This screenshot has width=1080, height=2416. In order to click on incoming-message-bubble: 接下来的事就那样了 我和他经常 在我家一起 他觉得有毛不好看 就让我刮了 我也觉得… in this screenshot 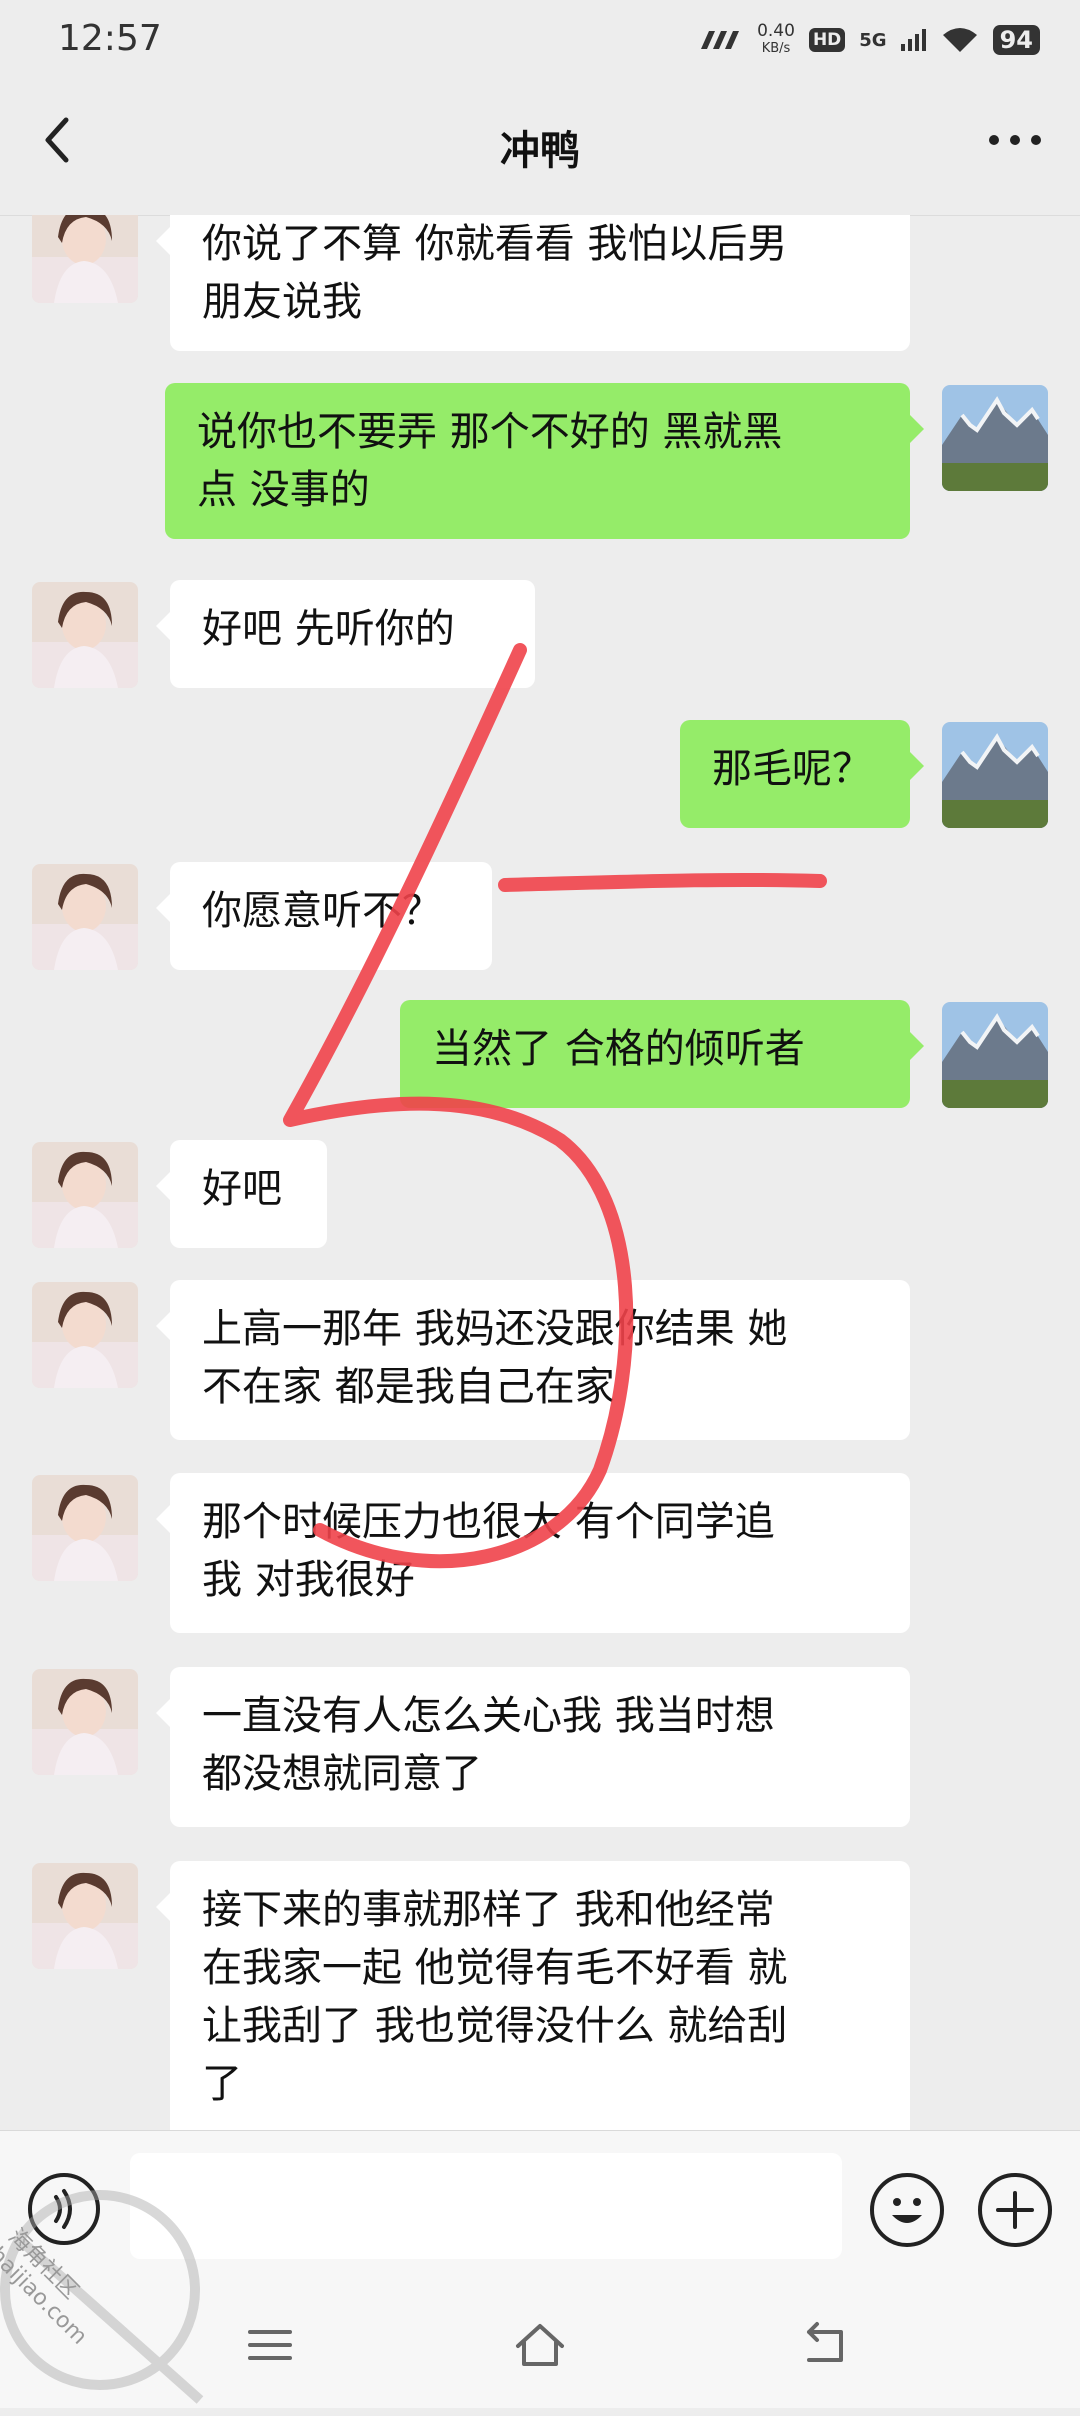, I will do `click(533, 1995)`.